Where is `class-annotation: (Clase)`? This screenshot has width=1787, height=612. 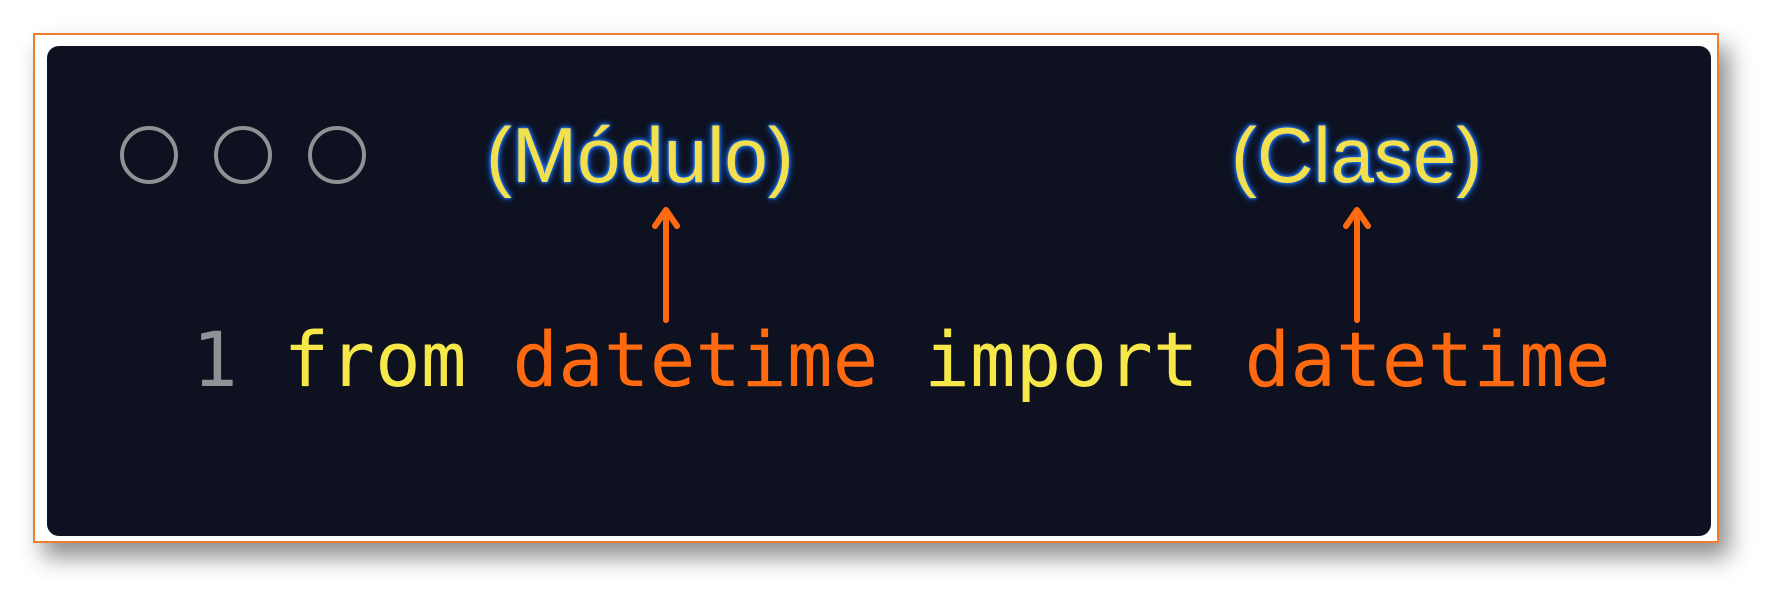
class-annotation: (Clase) is located at coordinates (1357, 155).